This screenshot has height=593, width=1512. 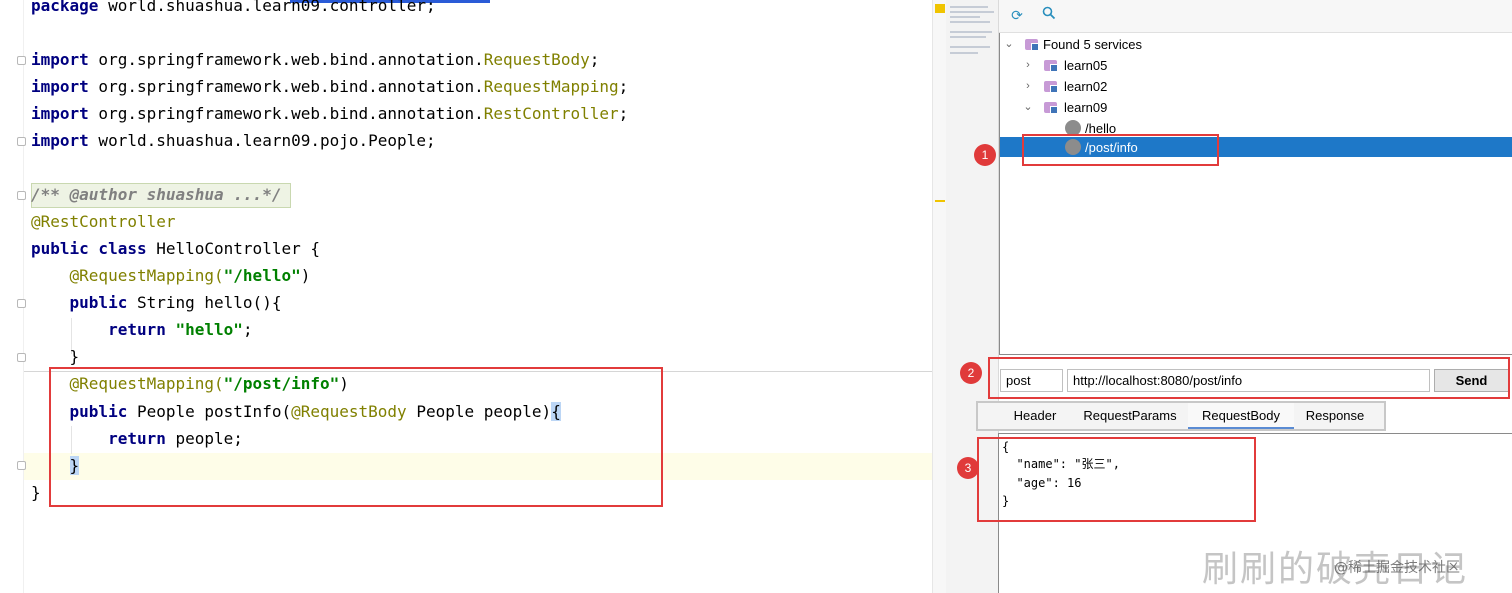 I want to click on code-token: return, so click(x=98, y=329).